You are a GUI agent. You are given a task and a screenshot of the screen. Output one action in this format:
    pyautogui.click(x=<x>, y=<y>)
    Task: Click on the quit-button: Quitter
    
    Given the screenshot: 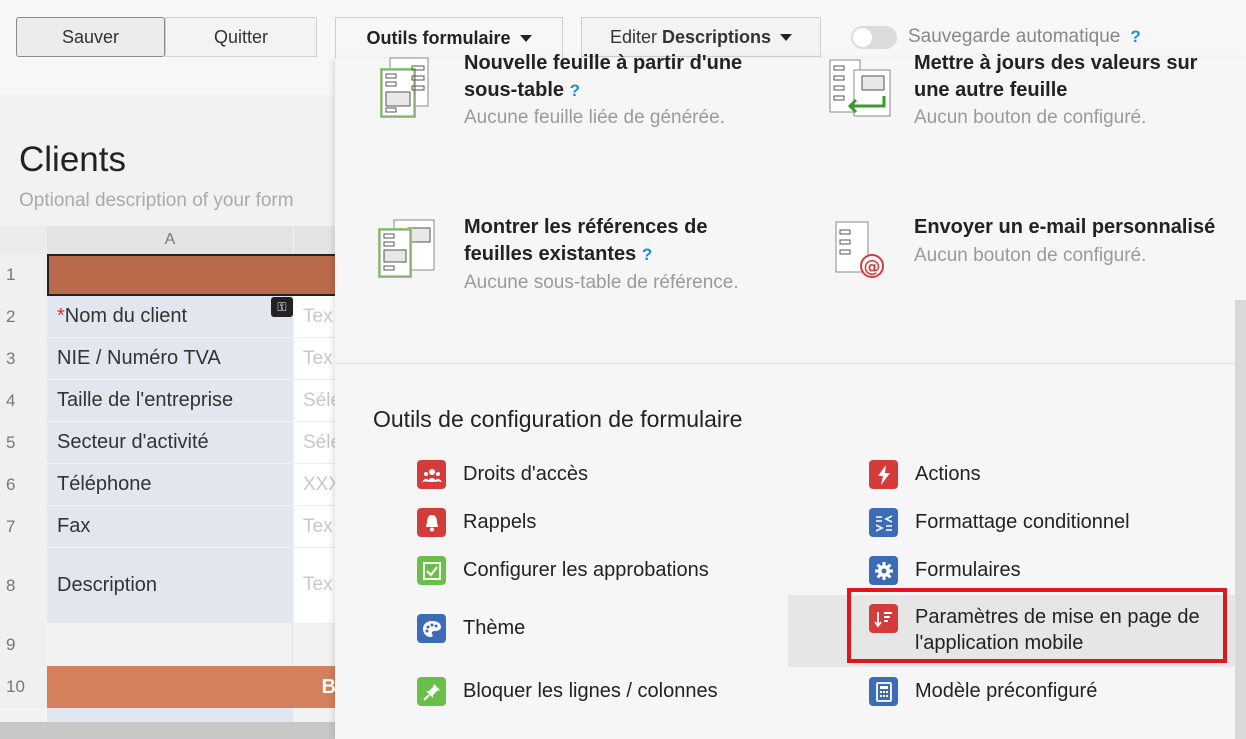 What is the action you would take?
    pyautogui.click(x=241, y=37)
    